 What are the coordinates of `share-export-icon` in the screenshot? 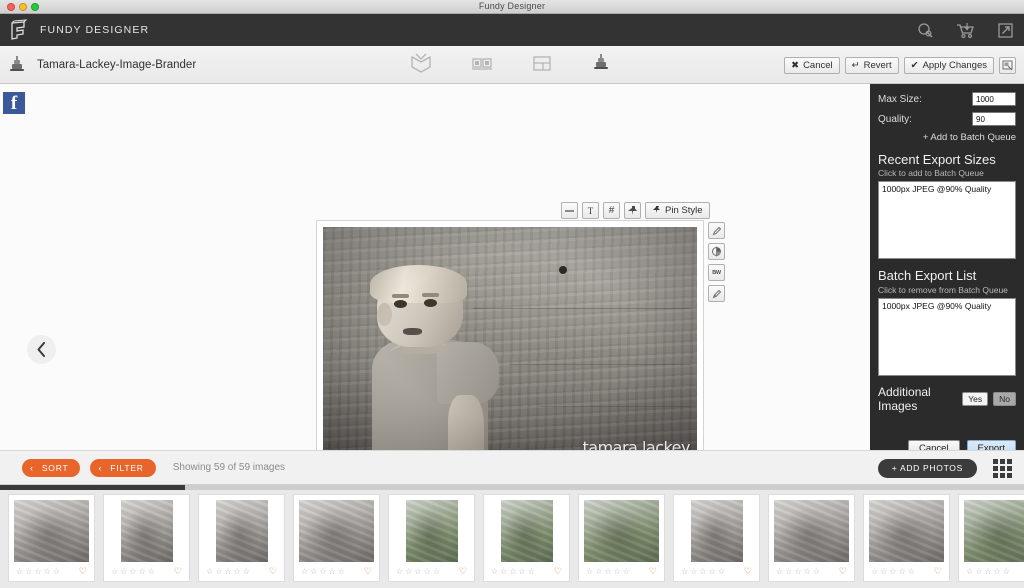 It's located at (1005, 30).